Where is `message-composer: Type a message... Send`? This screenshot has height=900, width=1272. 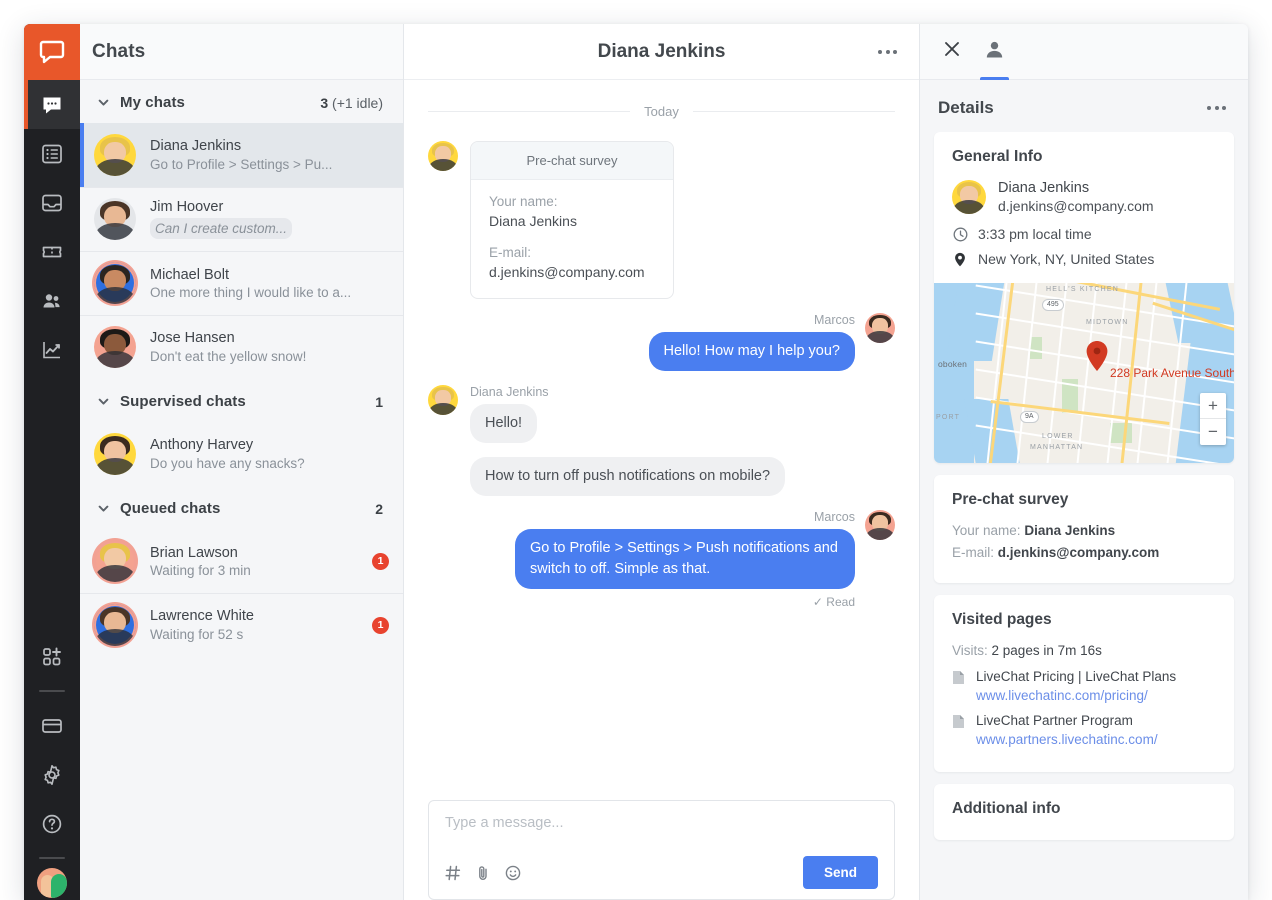
message-composer: Type a message... Send is located at coordinates (661, 850).